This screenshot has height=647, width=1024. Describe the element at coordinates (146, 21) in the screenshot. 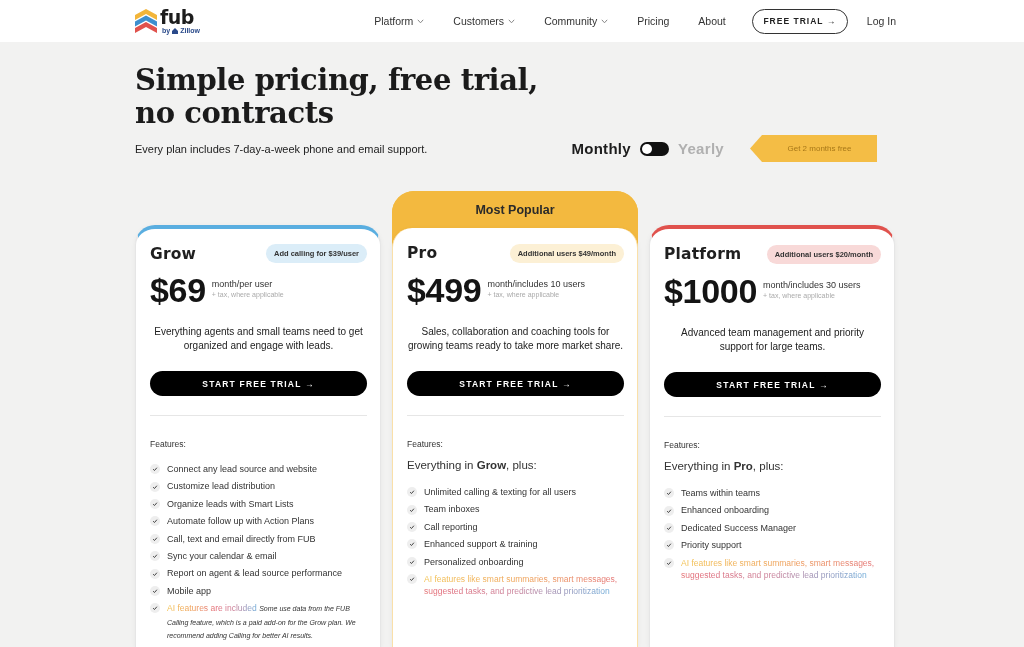

I see `logo-icon` at that location.